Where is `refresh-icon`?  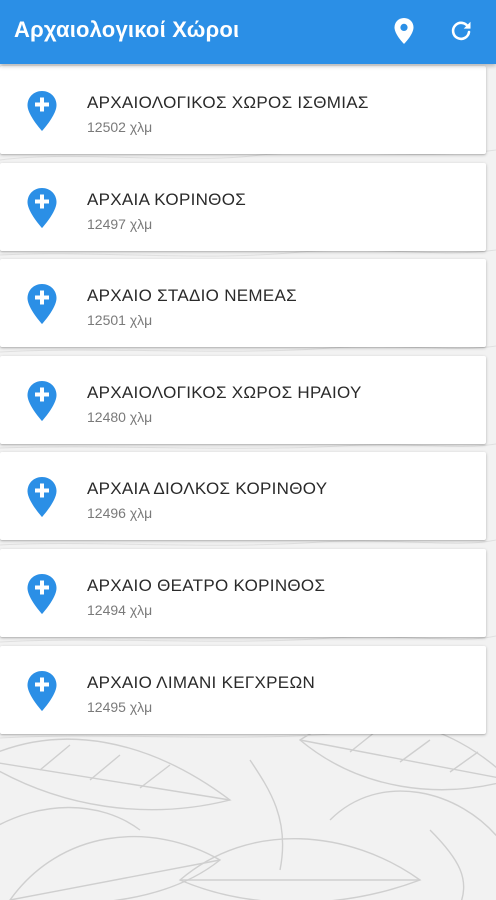 refresh-icon is located at coordinates (461, 31).